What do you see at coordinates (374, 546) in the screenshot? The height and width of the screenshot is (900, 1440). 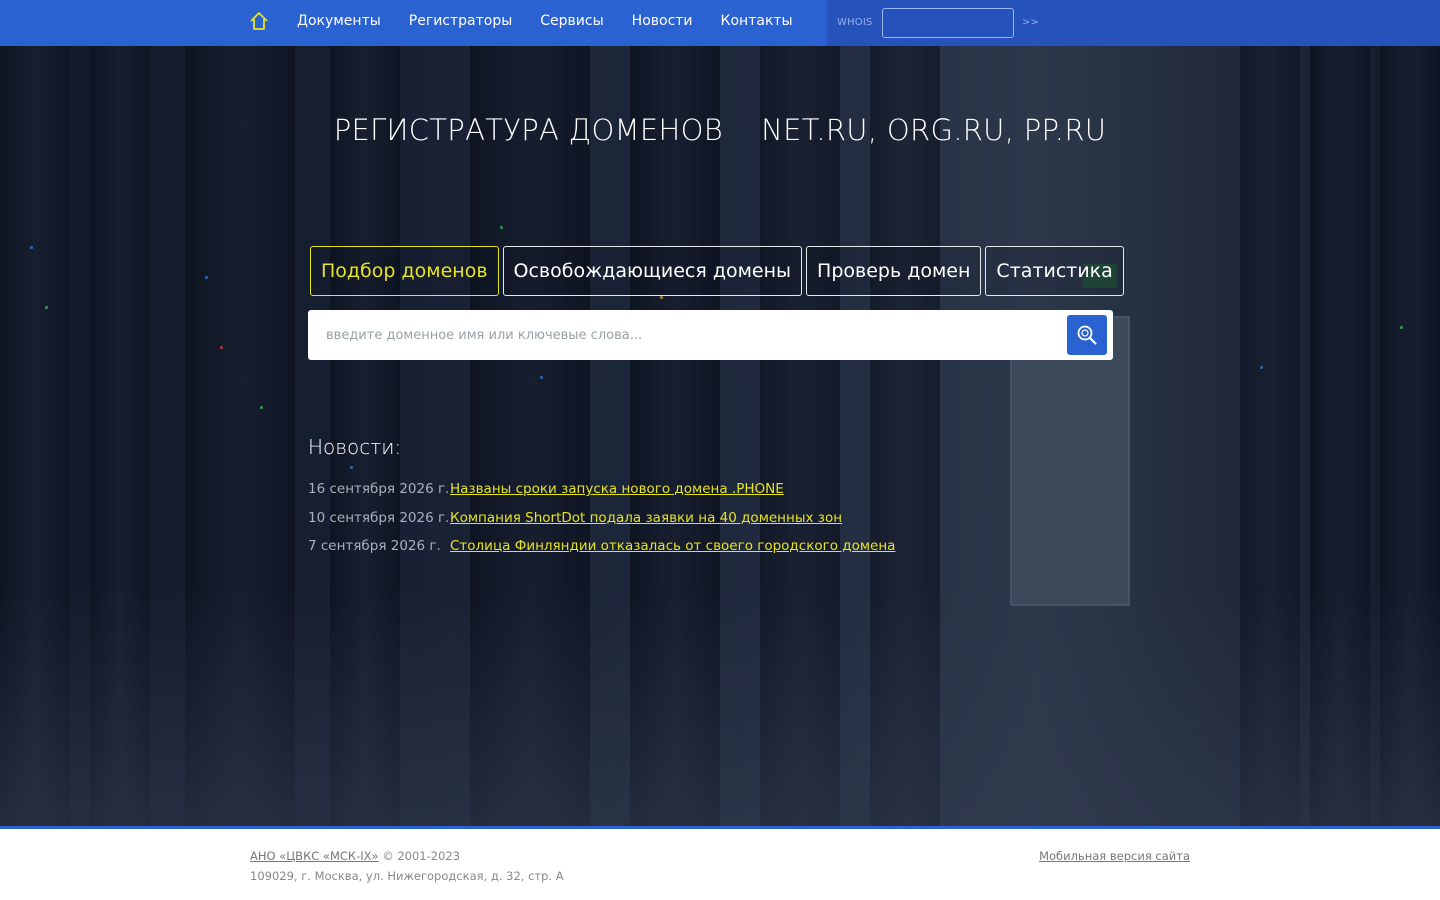 I see `news-date: 7 сентября 2026 г.` at bounding box center [374, 546].